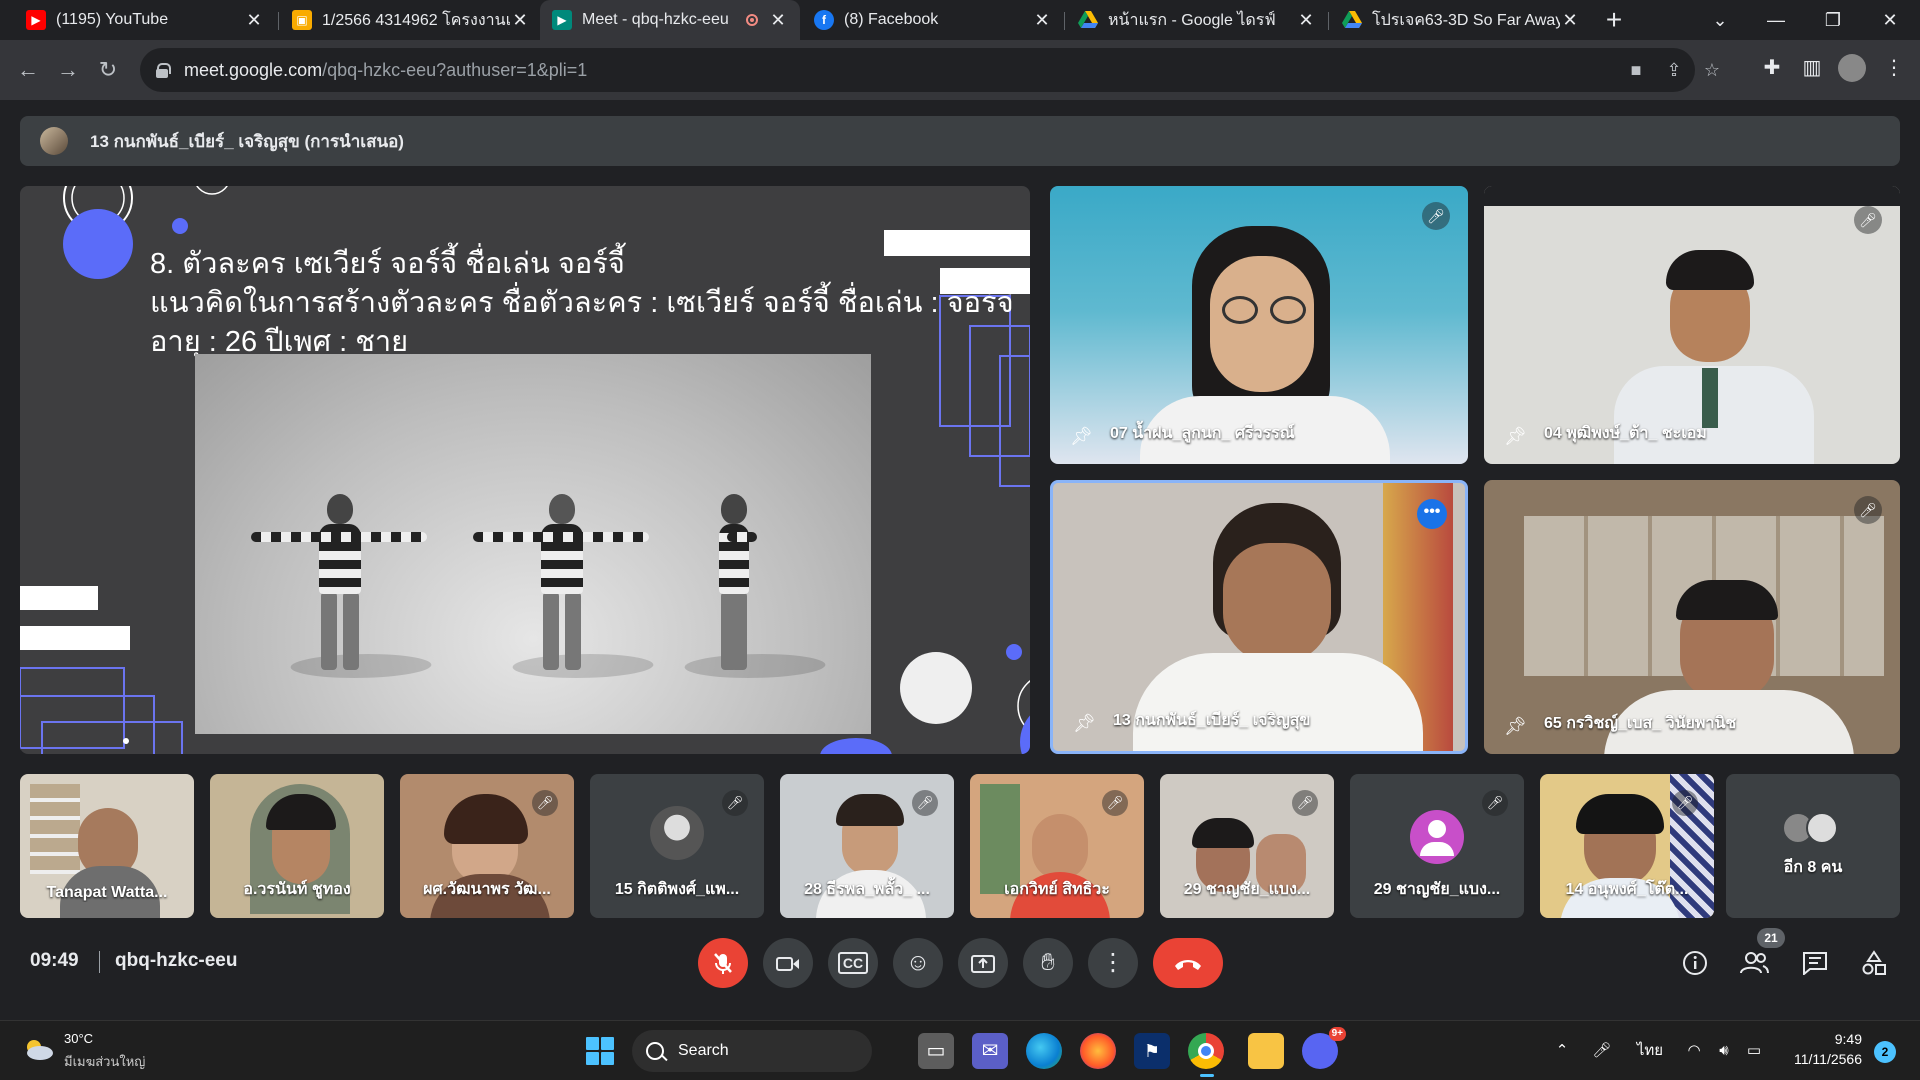 The image size is (1920, 1080). I want to click on microphone-toggle-button, so click(723, 963).